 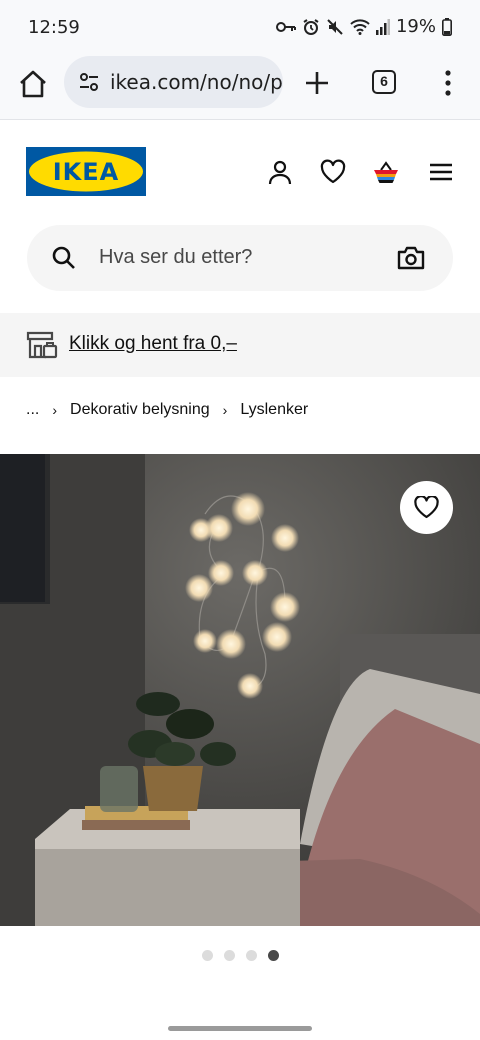 I want to click on address-bar: ikea.com/no/no/p, so click(x=173, y=82).